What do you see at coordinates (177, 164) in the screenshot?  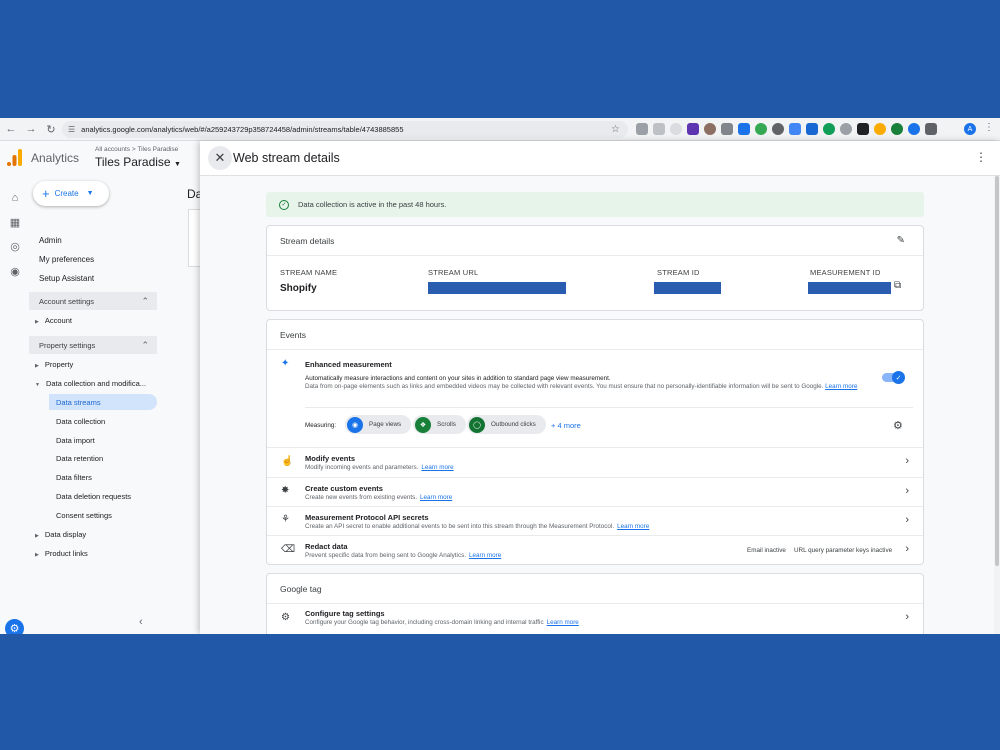 I see `chevron-down-icon: ▼` at bounding box center [177, 164].